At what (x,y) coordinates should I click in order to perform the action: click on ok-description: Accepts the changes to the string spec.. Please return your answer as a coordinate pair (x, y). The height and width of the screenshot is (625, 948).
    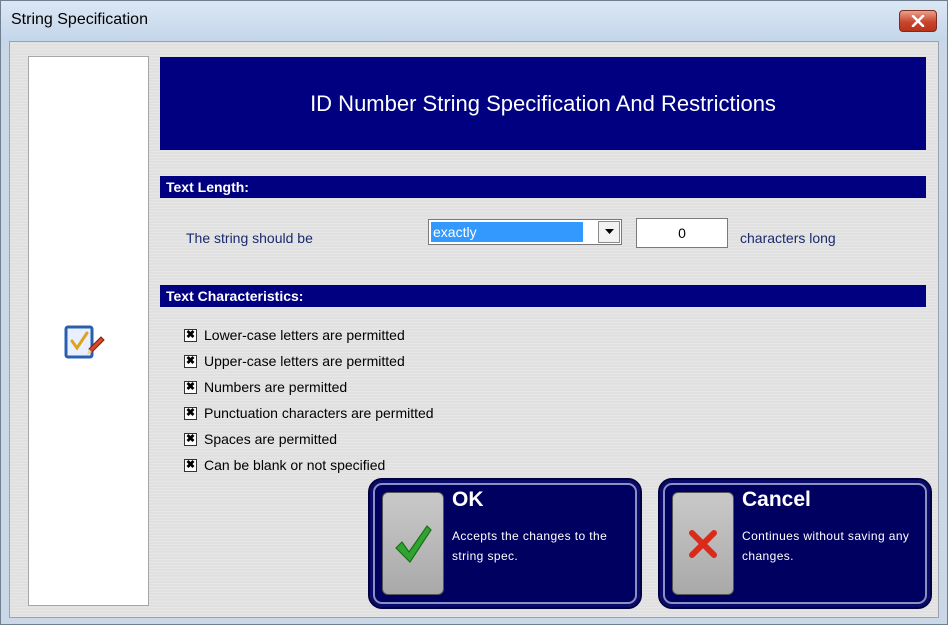
    Looking at the image, I should click on (530, 546).